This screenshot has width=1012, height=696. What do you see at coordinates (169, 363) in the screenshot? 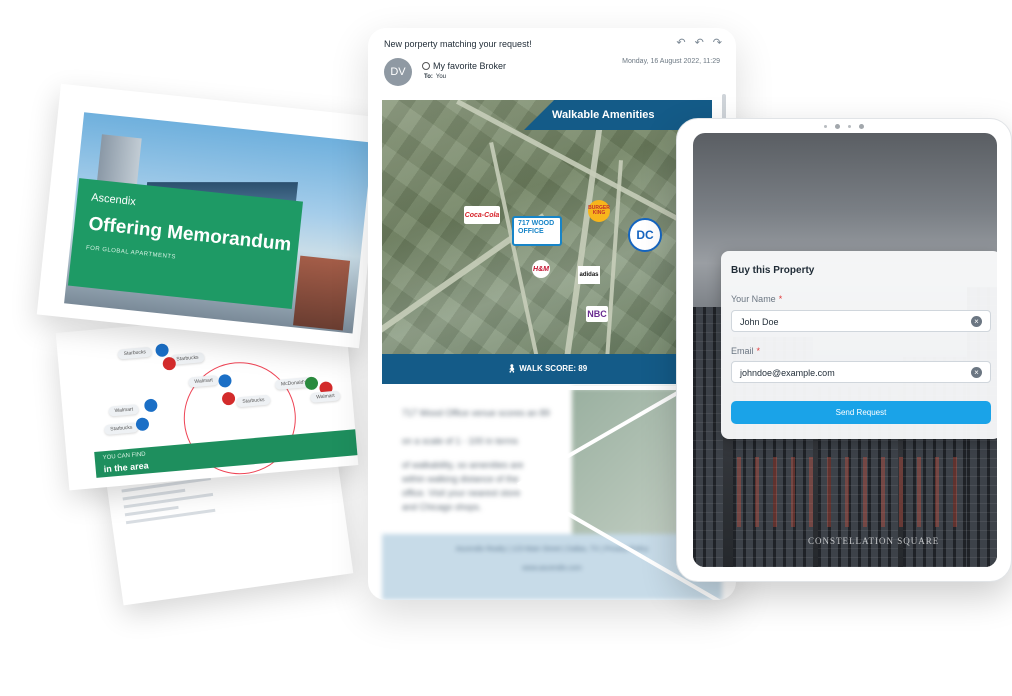
I see `starbucks-icon` at bounding box center [169, 363].